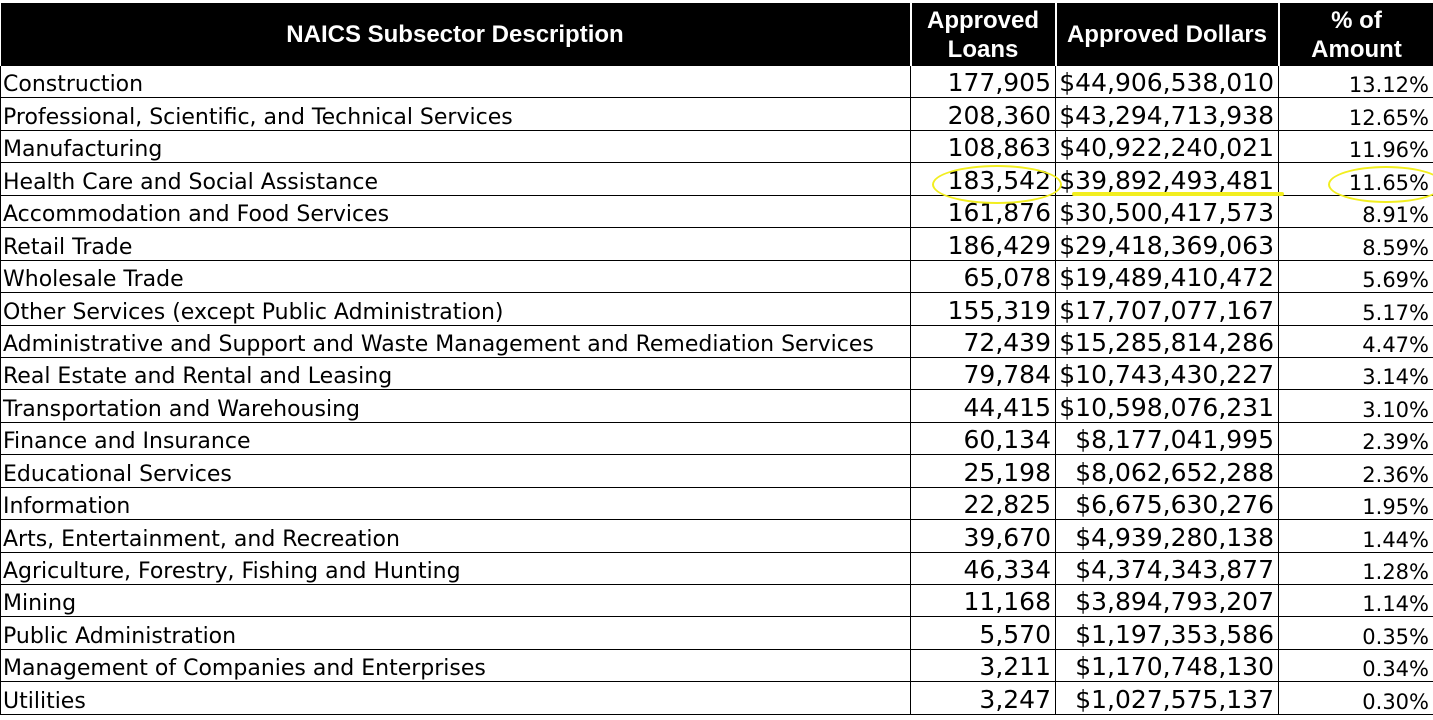 This screenshot has width=1433, height=720. I want to click on cell-loans: 161,876, so click(983, 212).